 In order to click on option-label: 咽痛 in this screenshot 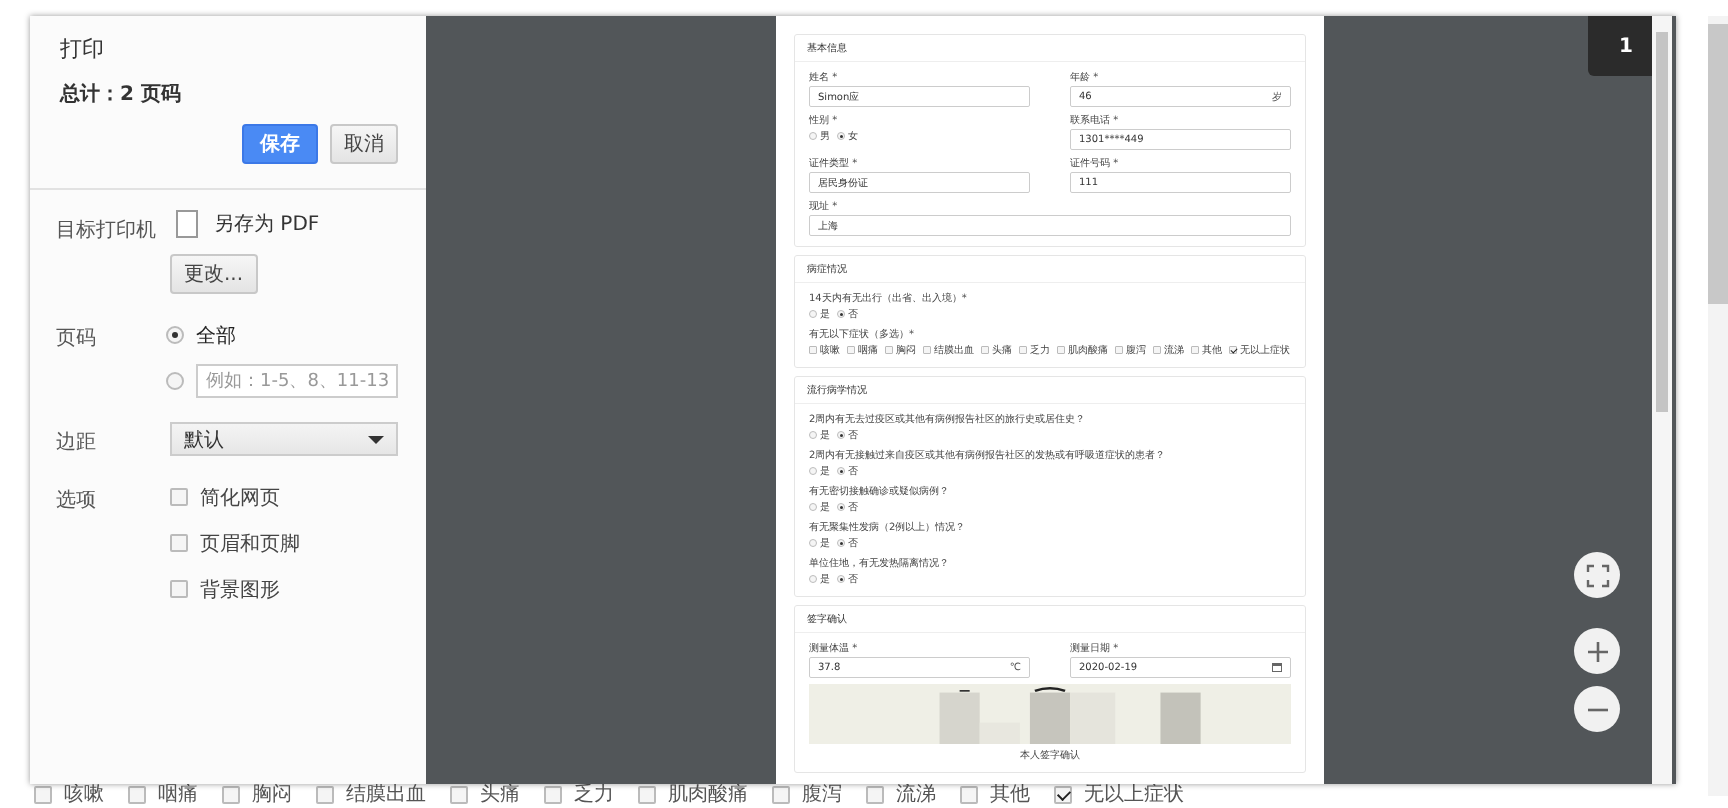, I will do `click(178, 795)`.